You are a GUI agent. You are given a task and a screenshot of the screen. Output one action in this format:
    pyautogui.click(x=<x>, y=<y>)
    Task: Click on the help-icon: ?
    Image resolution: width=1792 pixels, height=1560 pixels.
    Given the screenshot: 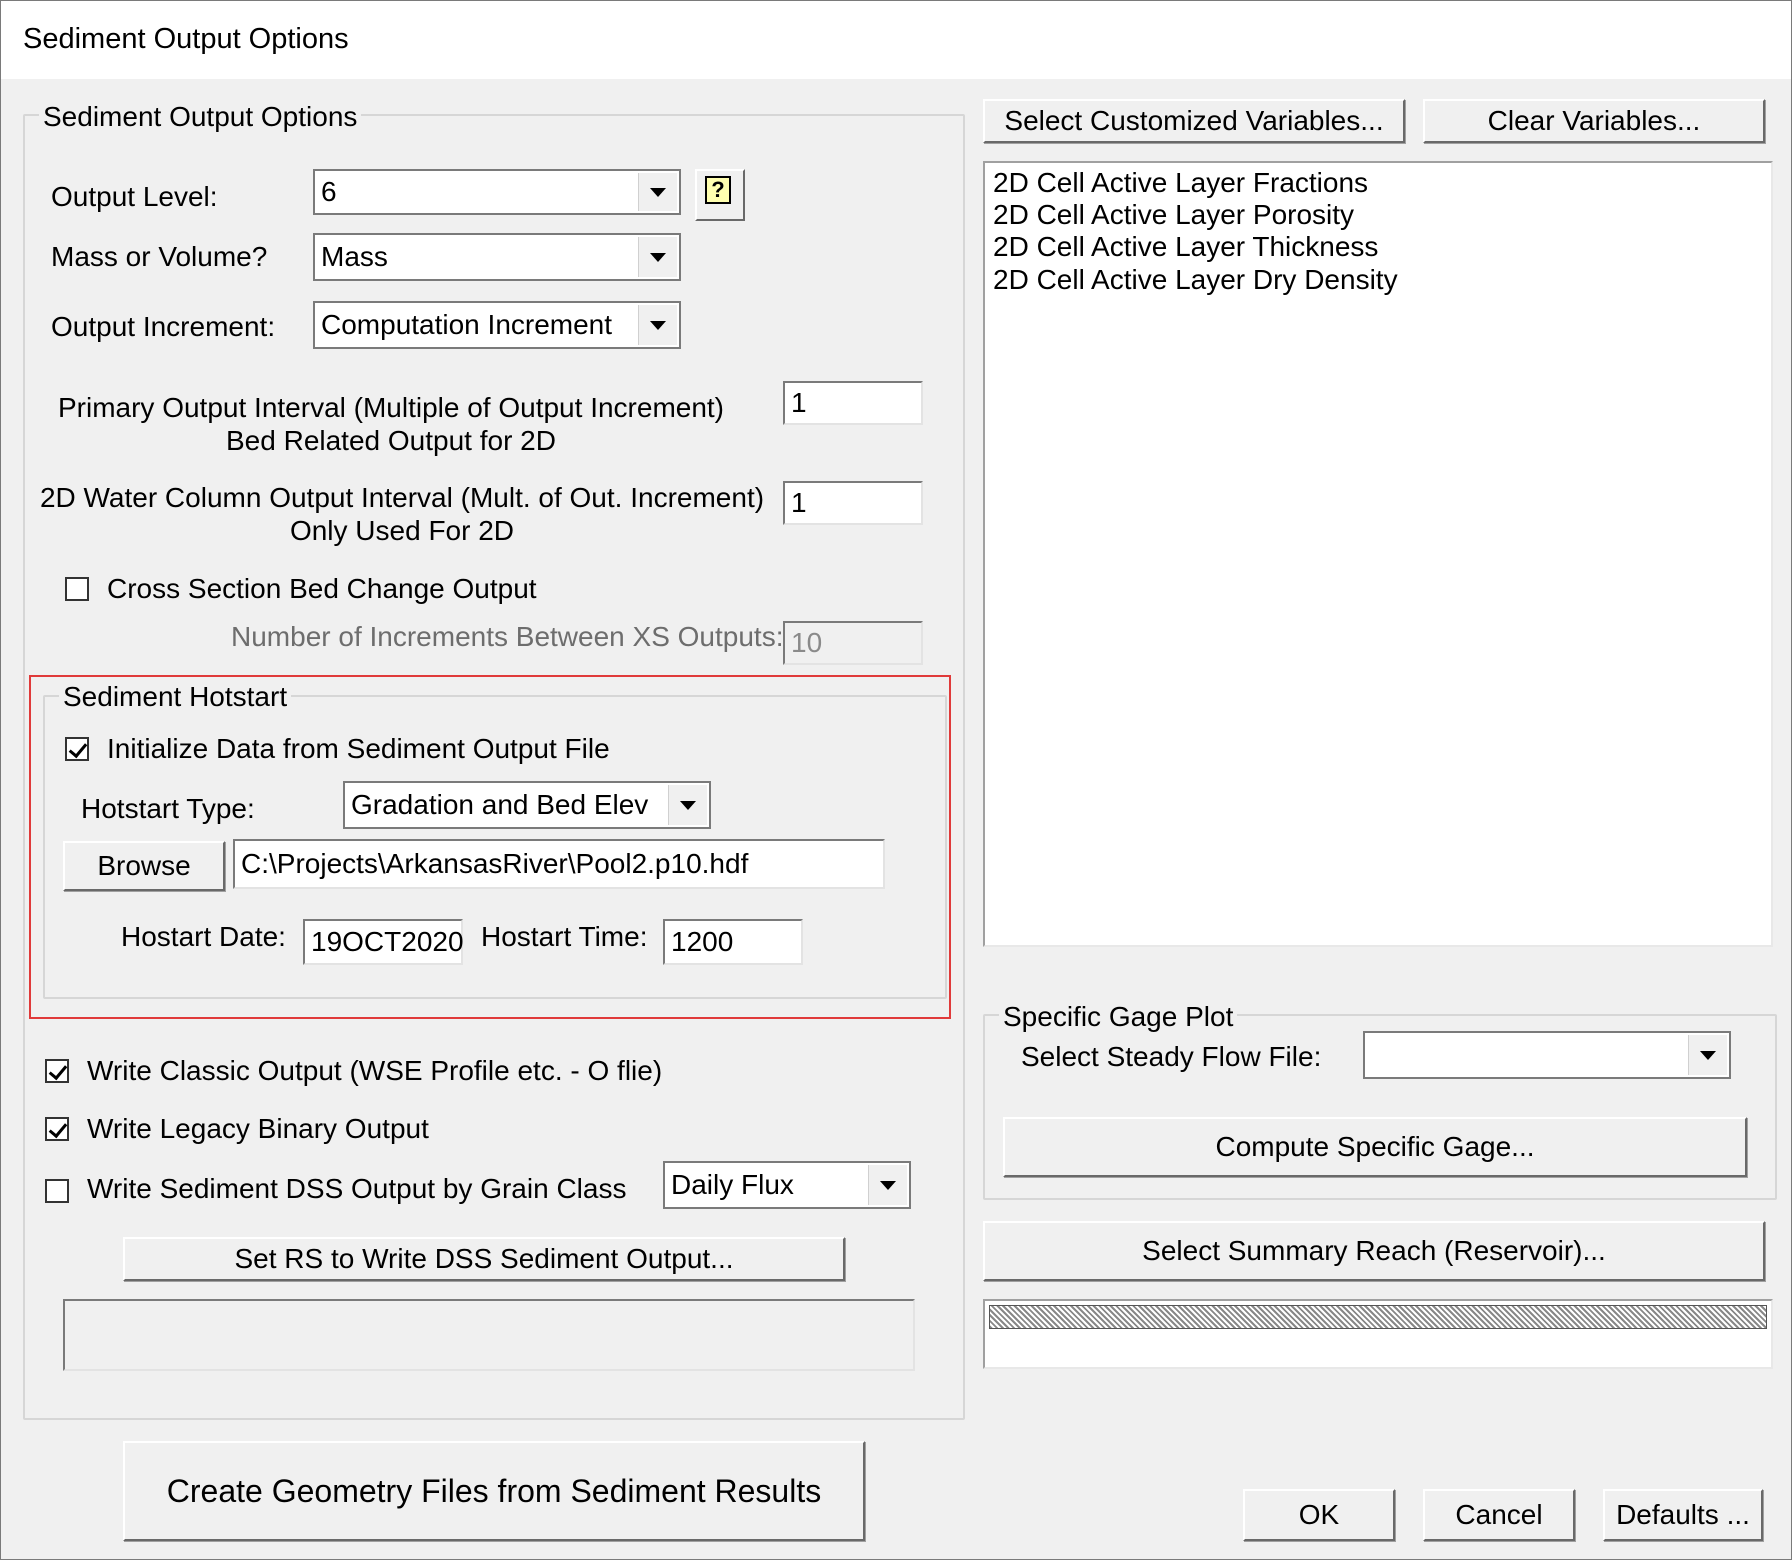 What is the action you would take?
    pyautogui.click(x=718, y=190)
    